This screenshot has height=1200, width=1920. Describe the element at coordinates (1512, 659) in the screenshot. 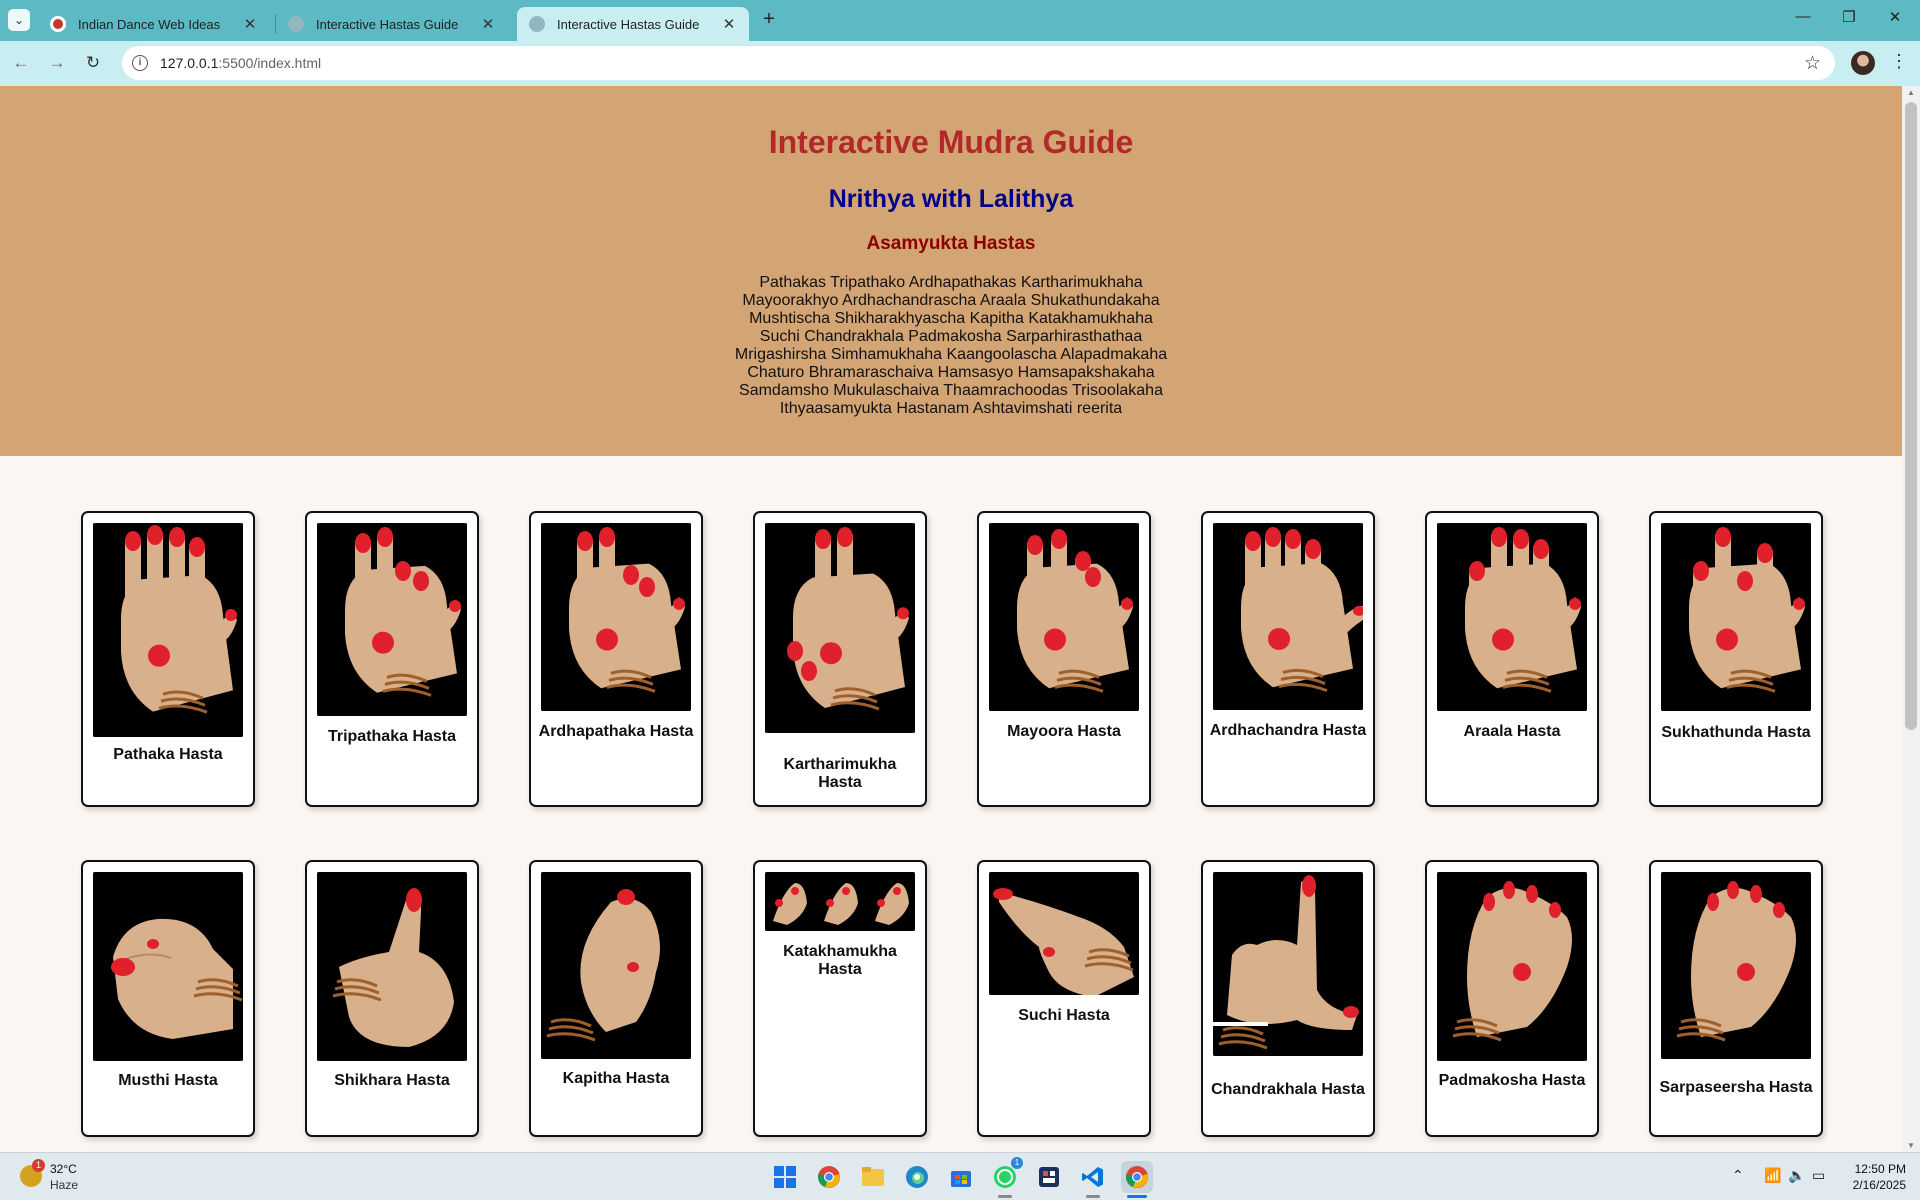

I see `mudra-card: Araala Hasta` at that location.